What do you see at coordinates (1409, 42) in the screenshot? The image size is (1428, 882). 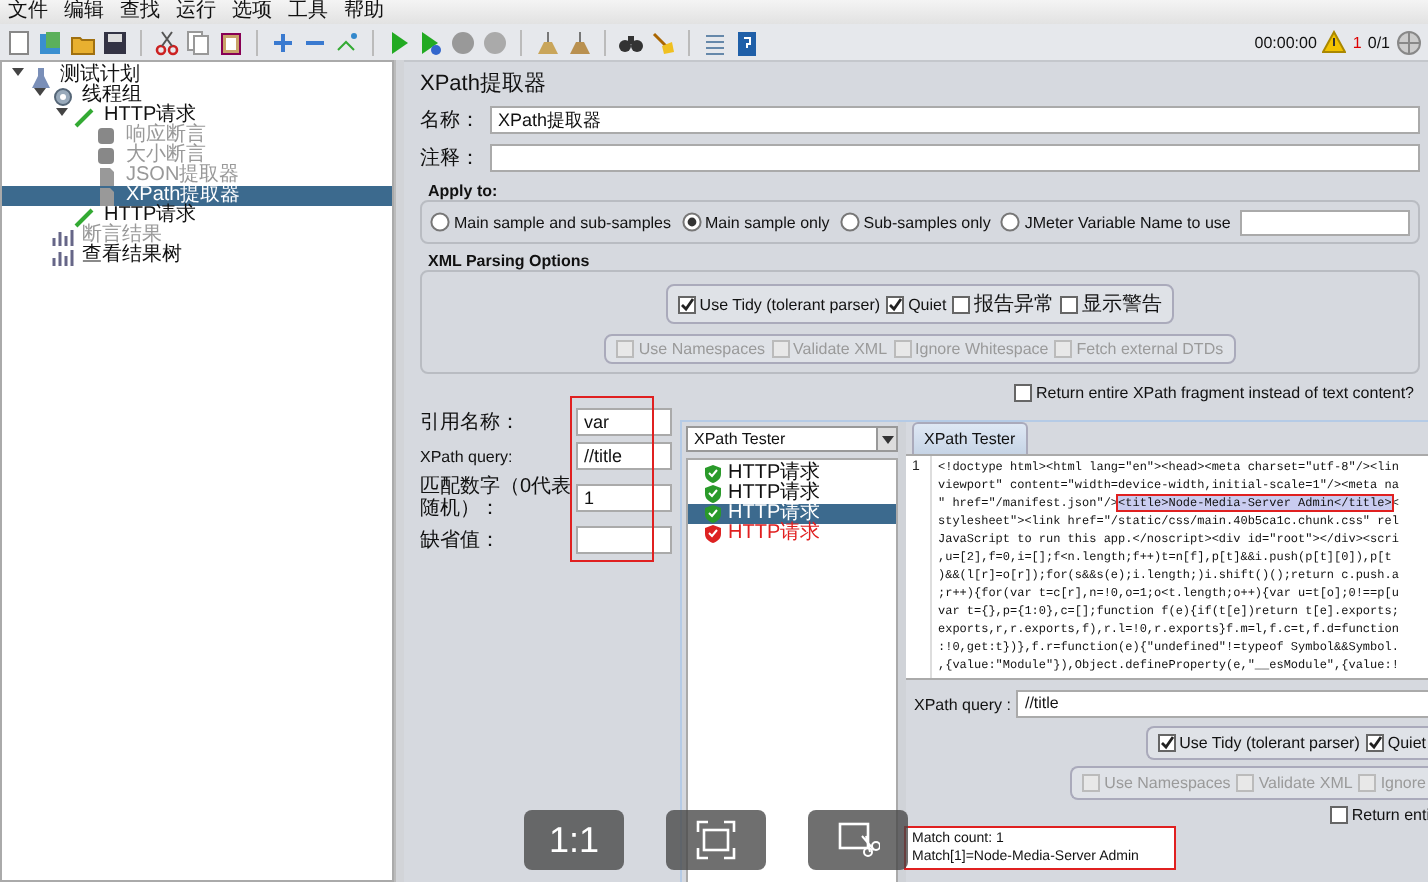 I see `globe-icon` at bounding box center [1409, 42].